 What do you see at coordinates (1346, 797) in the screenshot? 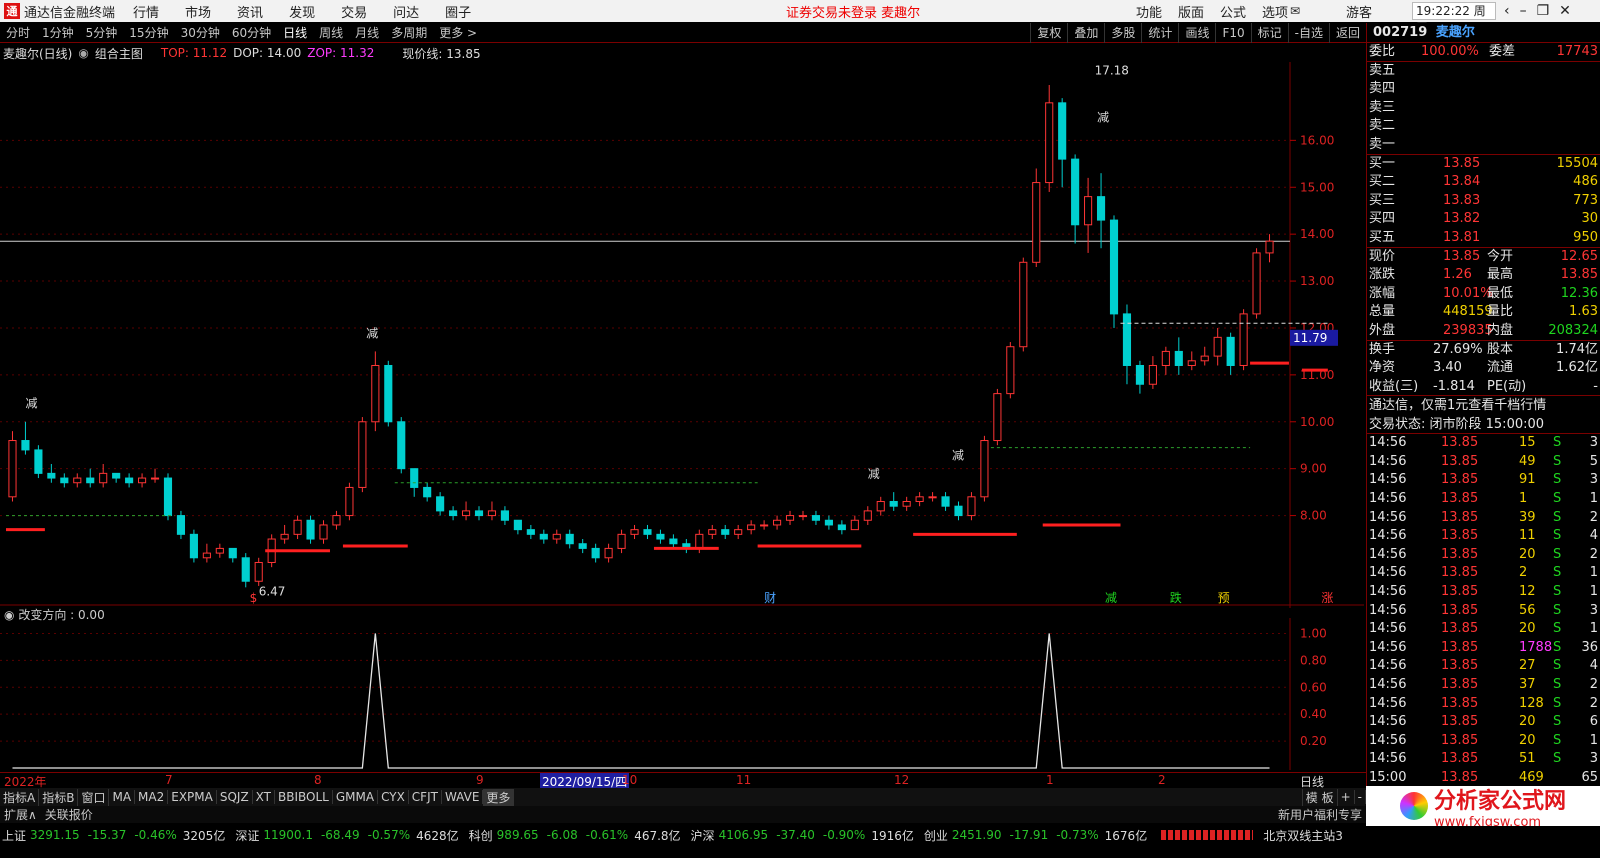
I see `zoom-in-button: +` at bounding box center [1346, 797].